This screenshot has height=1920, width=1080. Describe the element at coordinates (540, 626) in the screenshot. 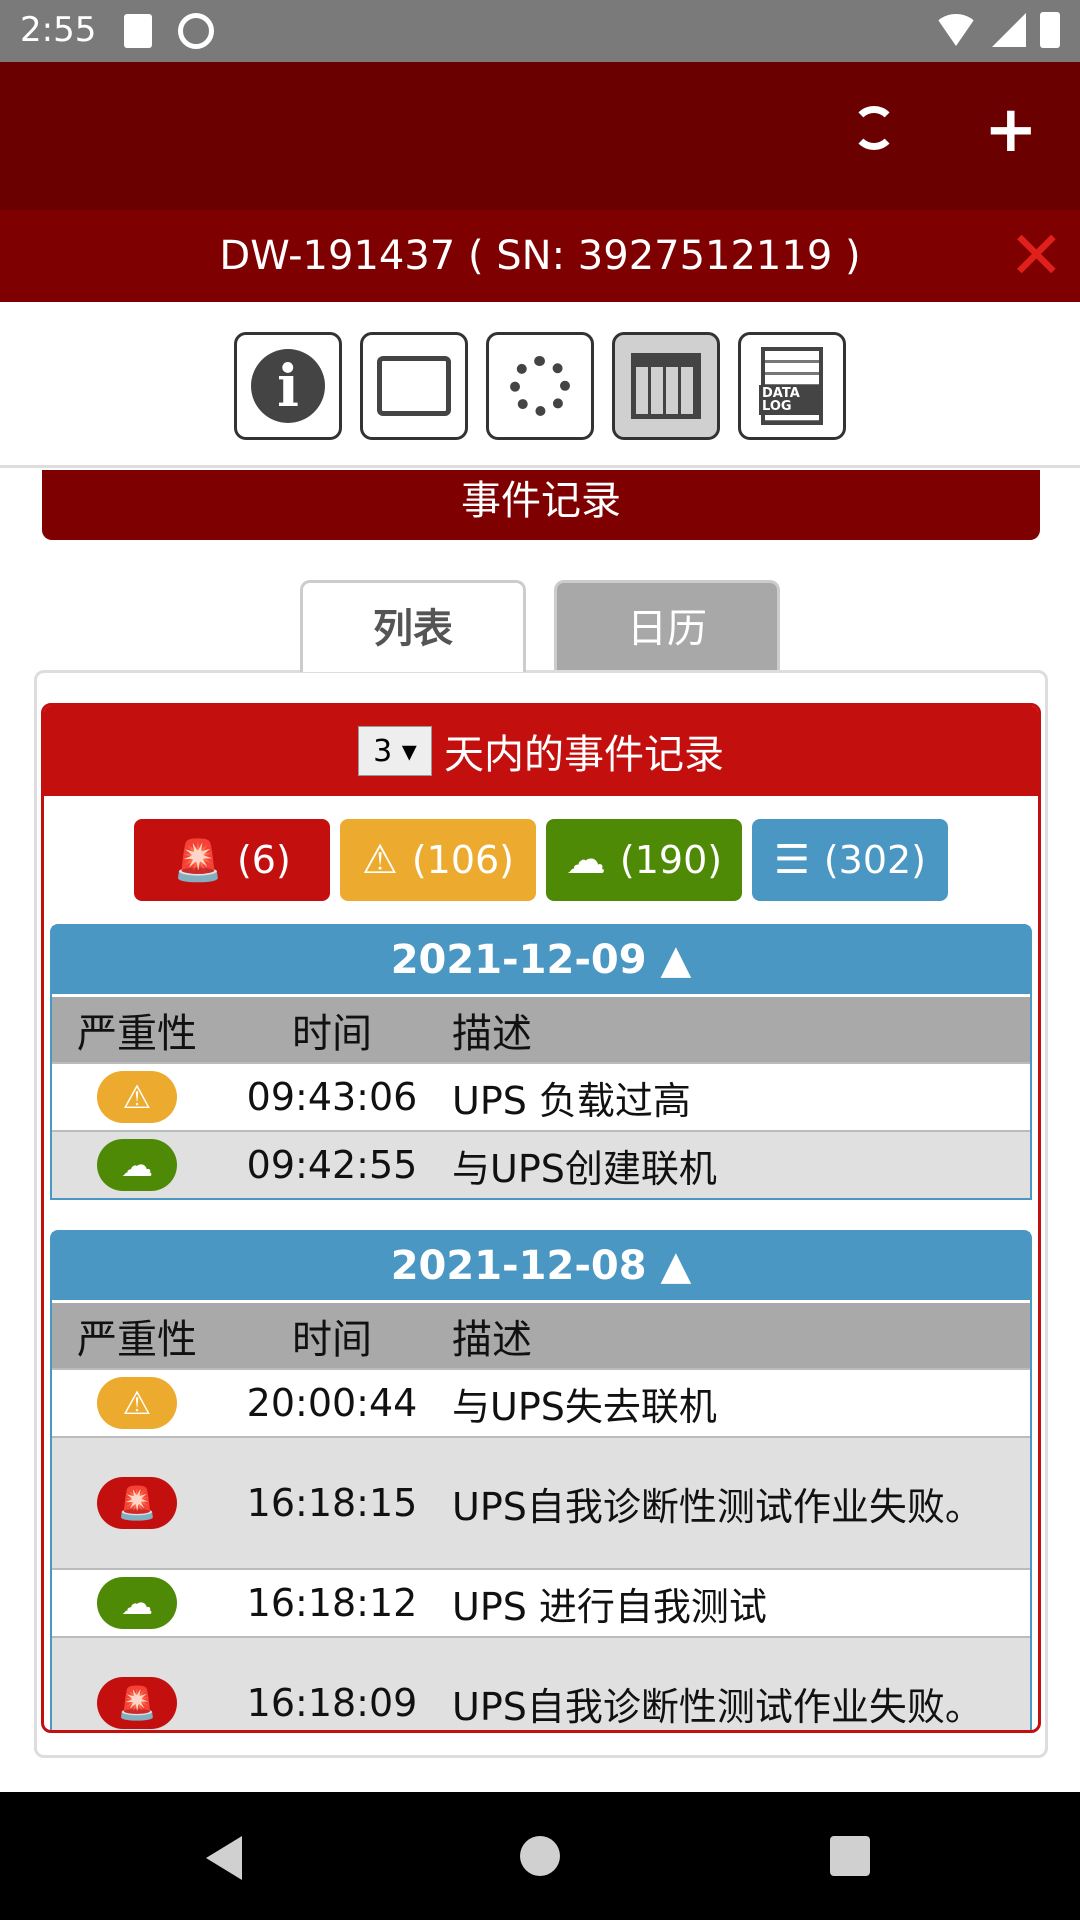

I see `tab-bar: 列表 日历` at that location.